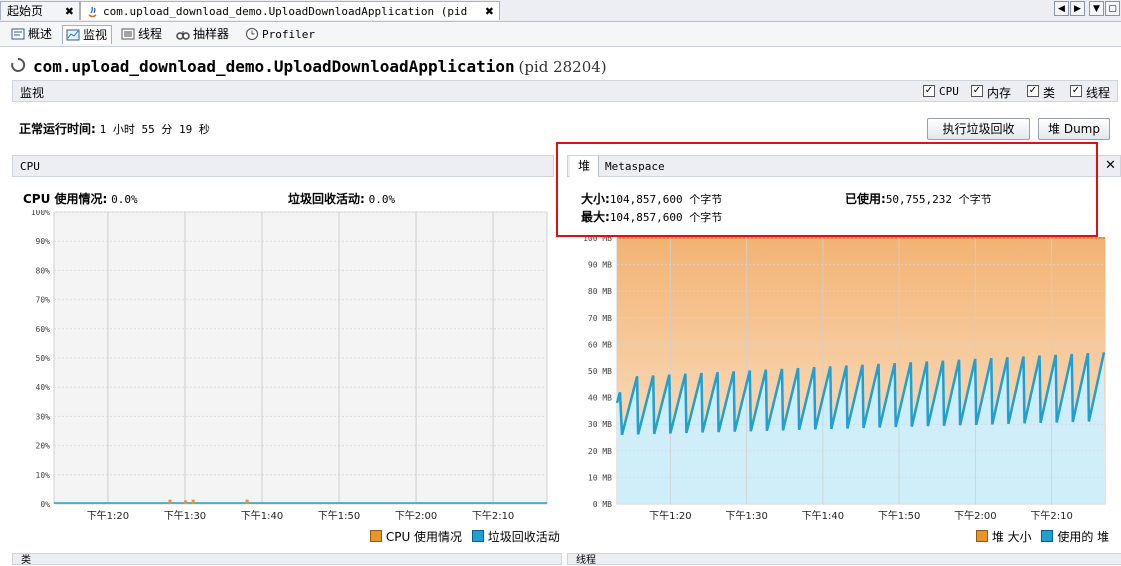 This screenshot has width=1121, height=566. What do you see at coordinates (1083, 537) in the screenshot?
I see `heap-used-legend-label: 使用的 堆` at bounding box center [1083, 537].